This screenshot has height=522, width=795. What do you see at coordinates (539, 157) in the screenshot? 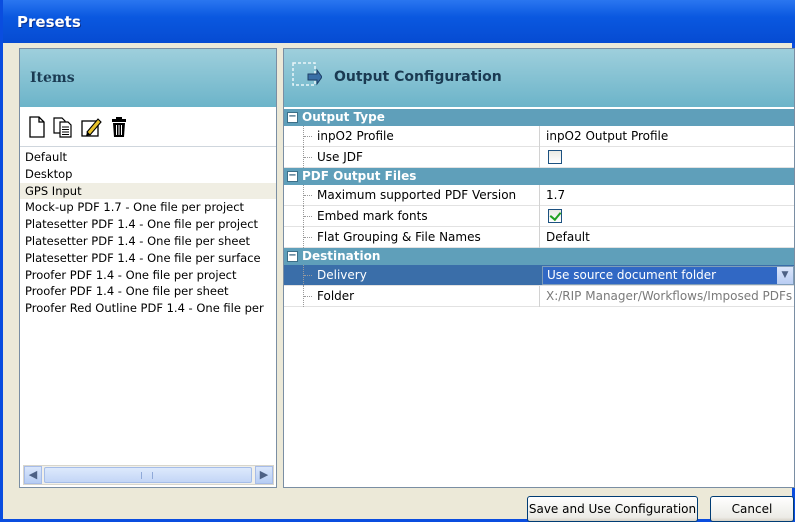
I see `property-row-use-jdf: Use JDF` at bounding box center [539, 157].